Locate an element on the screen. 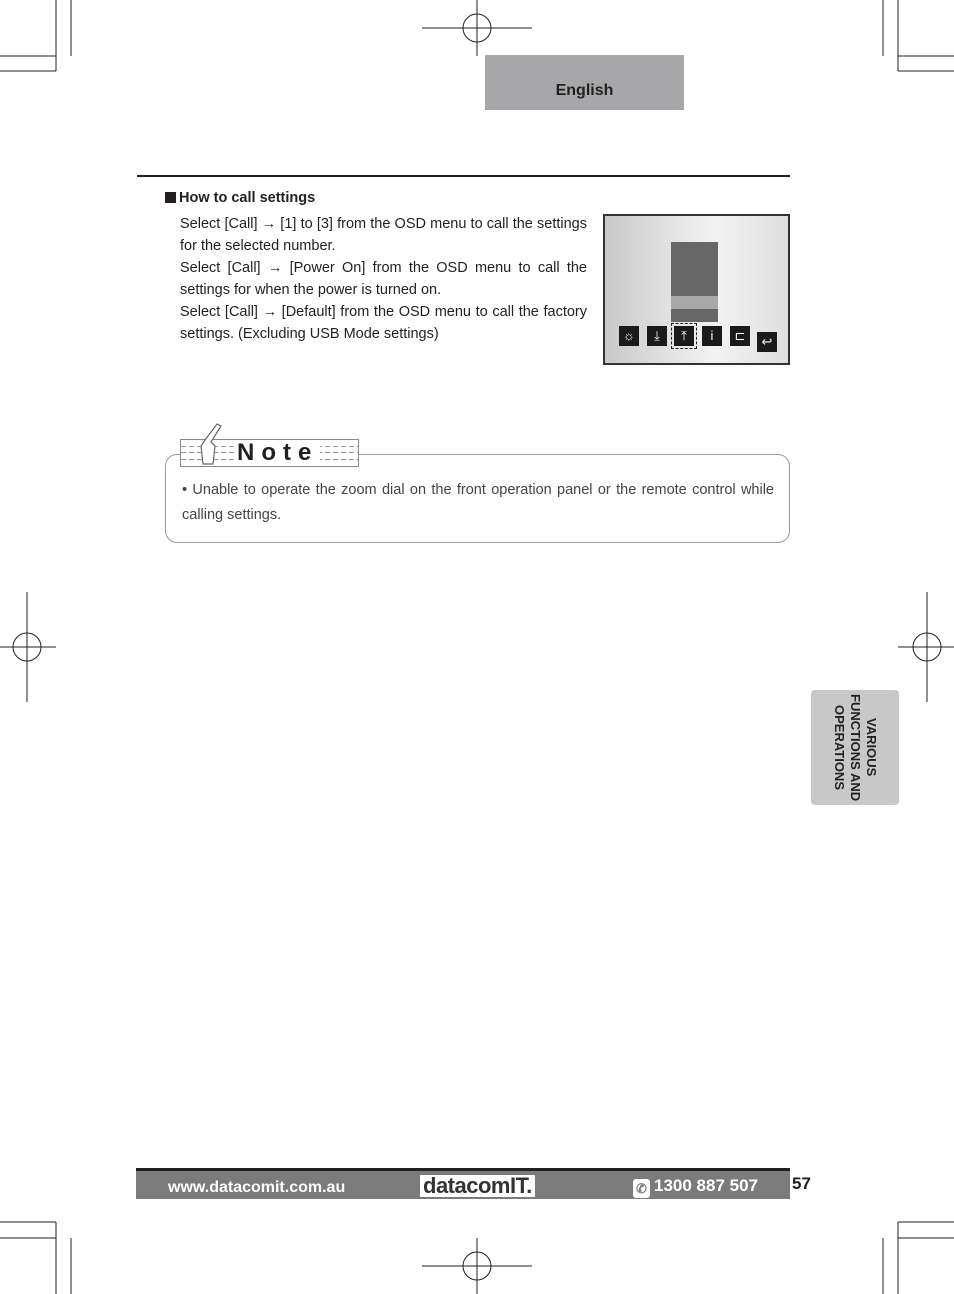  save-download-icon: ⤓ is located at coordinates (657, 336).